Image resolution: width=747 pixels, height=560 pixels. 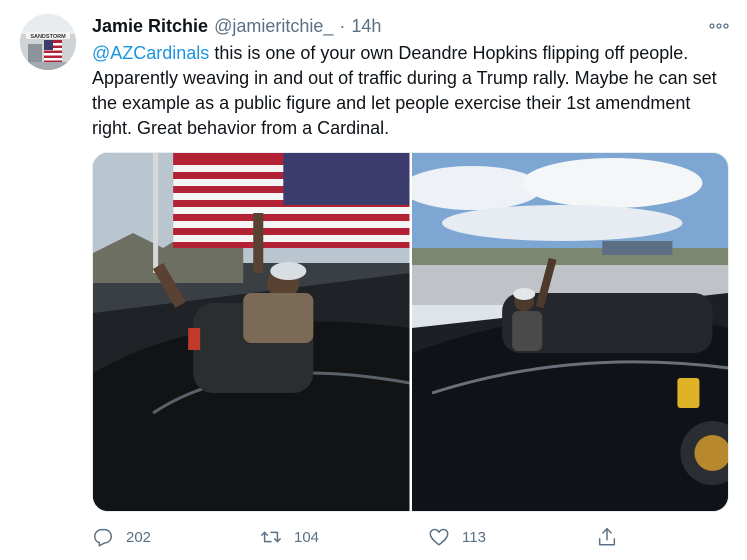 I want to click on avatar-sign-text: SANDSTORM, so click(x=48, y=37).